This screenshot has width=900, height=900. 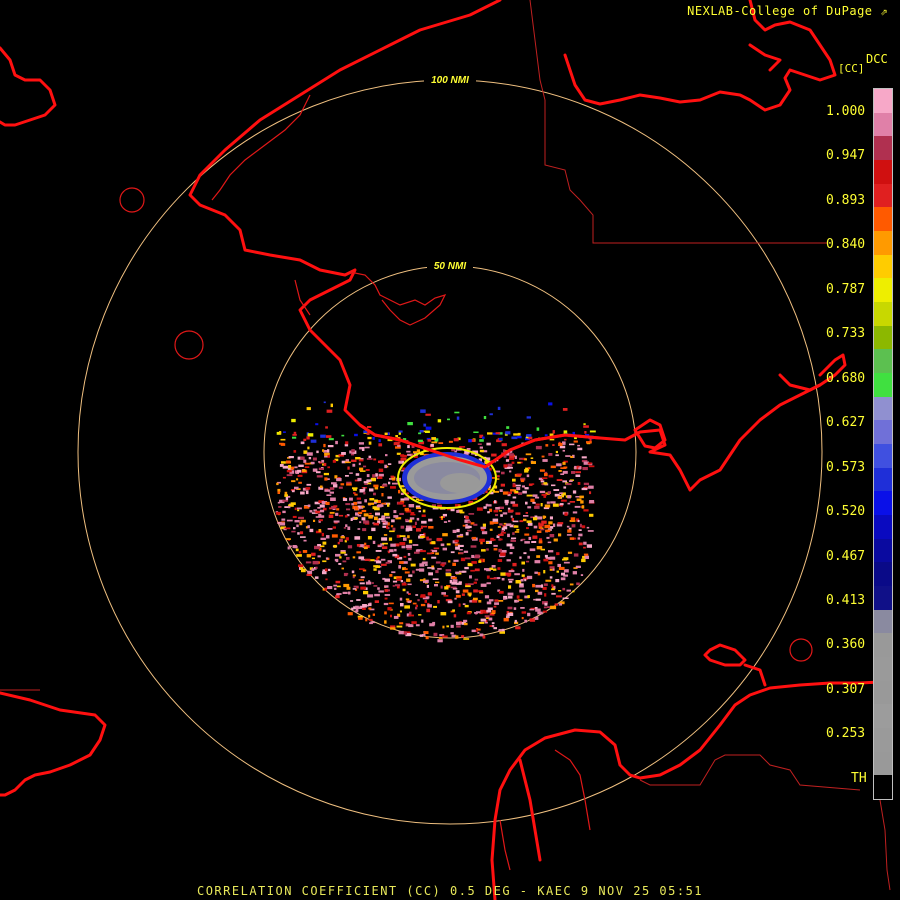 What do you see at coordinates (846, 467) in the screenshot?
I see `color-scale-label: 0.573` at bounding box center [846, 467].